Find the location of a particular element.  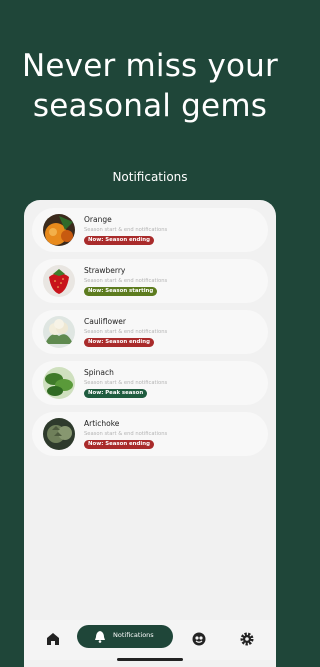

produce-name: Orange is located at coordinates (98, 219).